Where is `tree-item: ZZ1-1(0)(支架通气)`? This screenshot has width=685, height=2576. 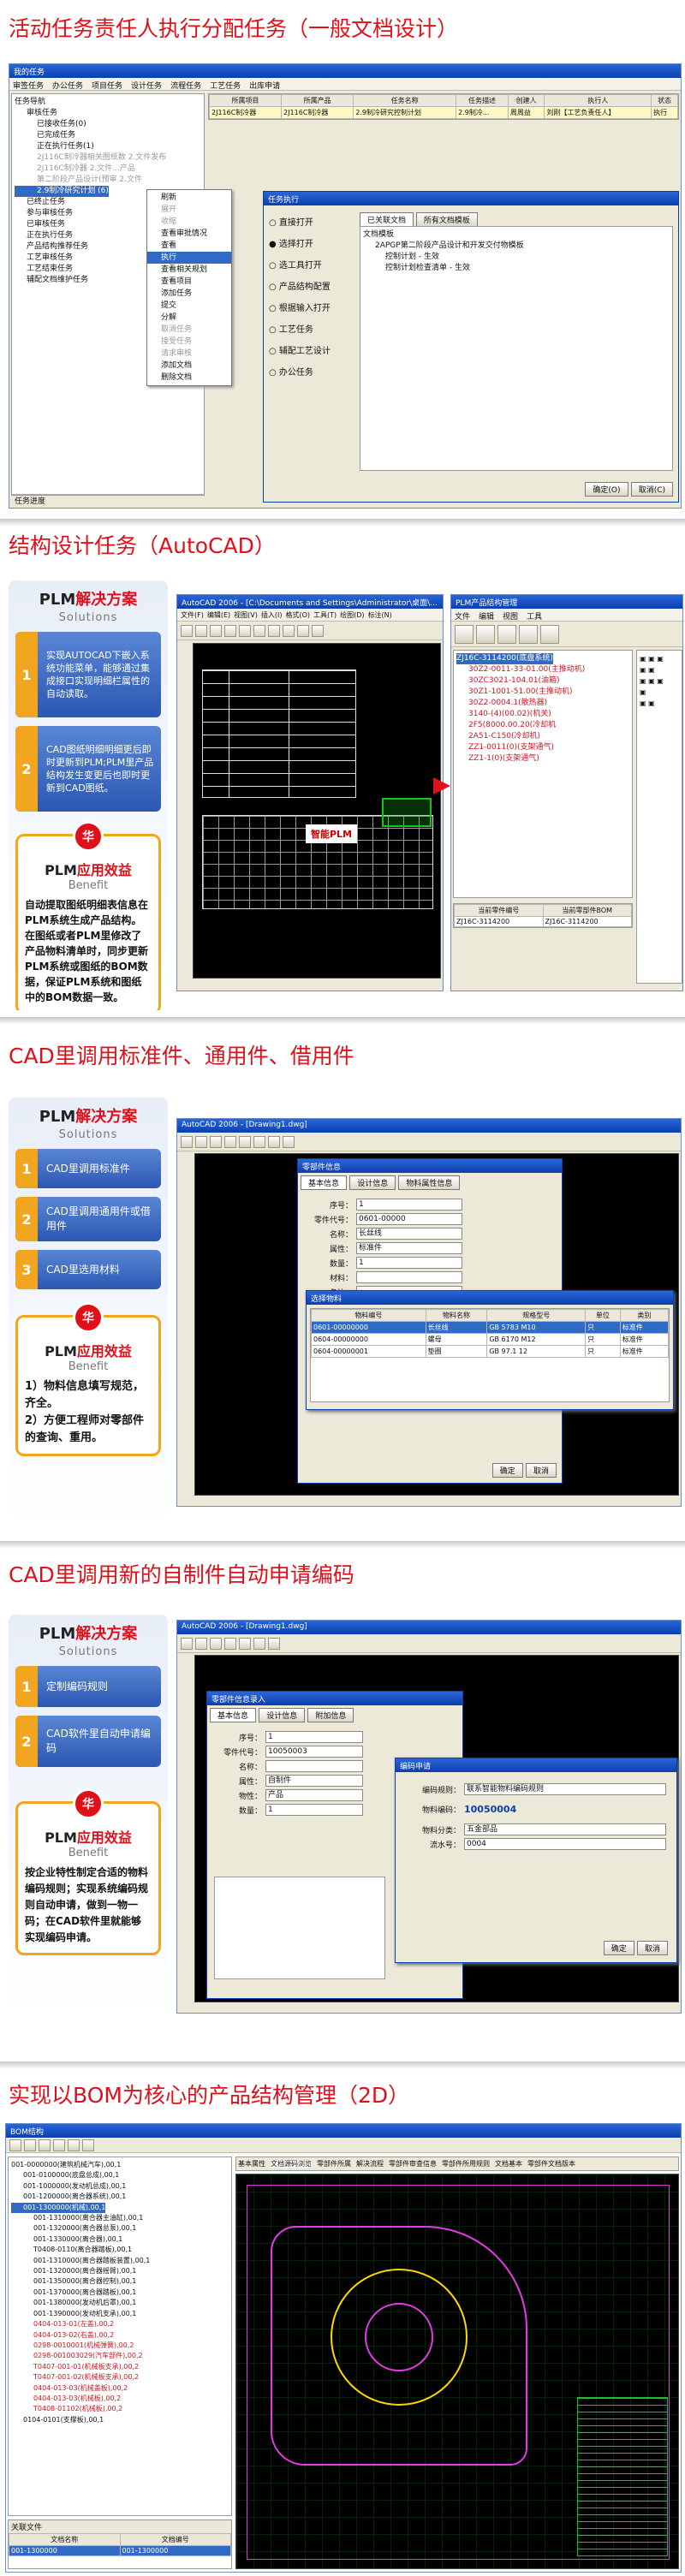 tree-item: ZZ1-1(0)(支架通气) is located at coordinates (542, 759).